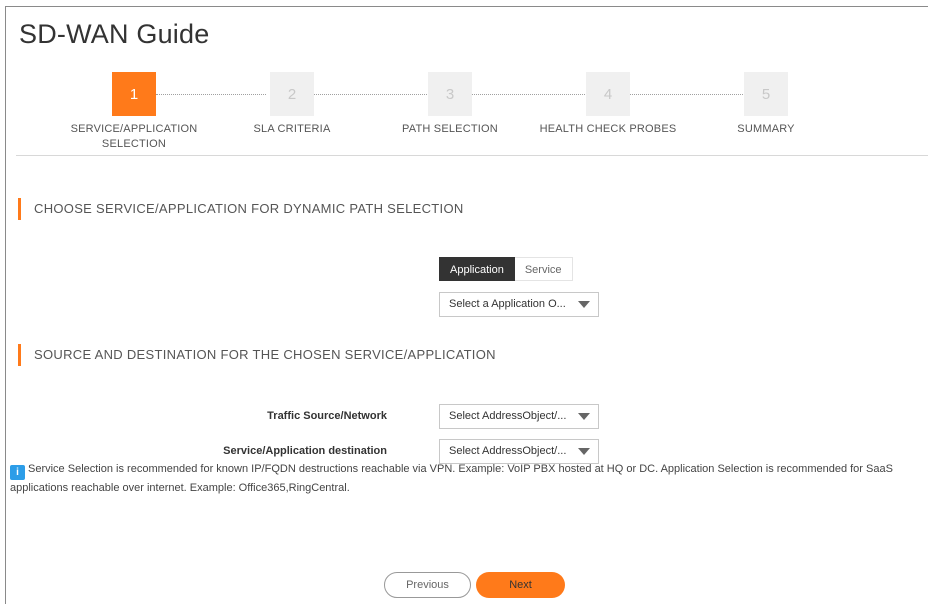 The image size is (928, 604). Describe the element at coordinates (543, 269) in the screenshot. I see `service-toggle-button: Service` at that location.